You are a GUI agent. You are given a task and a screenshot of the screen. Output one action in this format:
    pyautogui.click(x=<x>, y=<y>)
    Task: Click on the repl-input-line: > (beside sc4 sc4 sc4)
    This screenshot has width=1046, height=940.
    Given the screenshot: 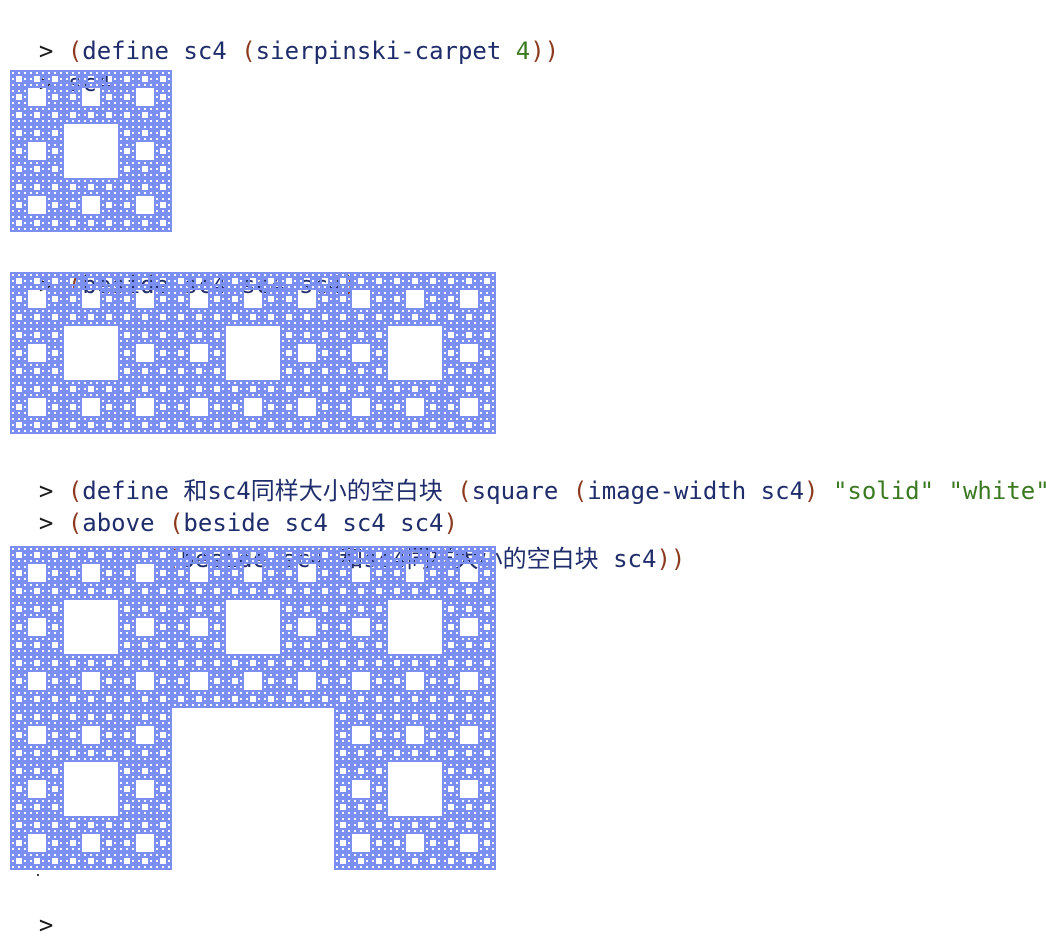 What is the action you would take?
    pyautogui.click(x=183, y=269)
    